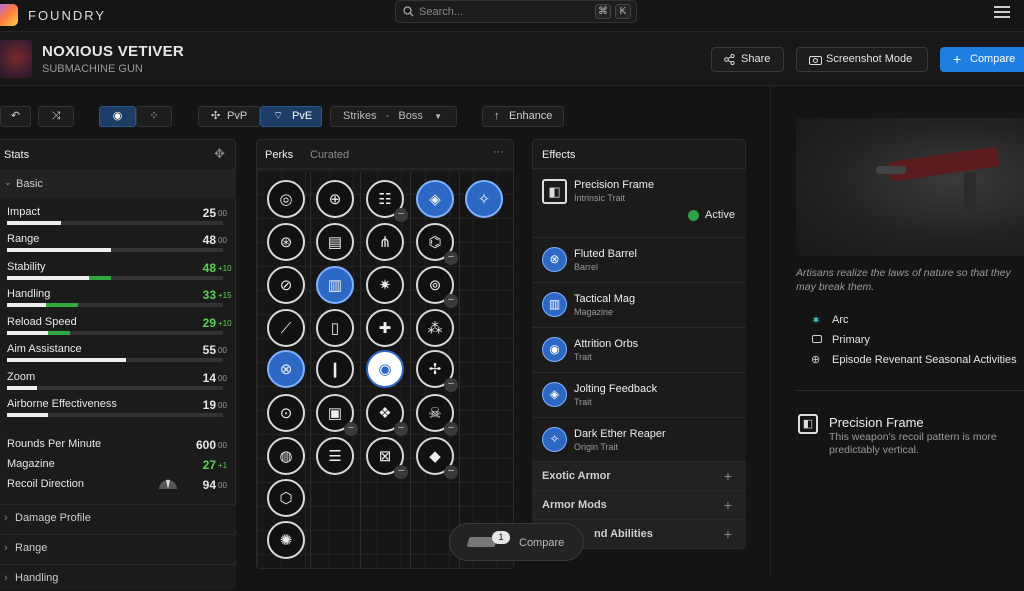 The image size is (1024, 591). I want to click on trait-perk-icon: ✢ –, so click(437, 371).